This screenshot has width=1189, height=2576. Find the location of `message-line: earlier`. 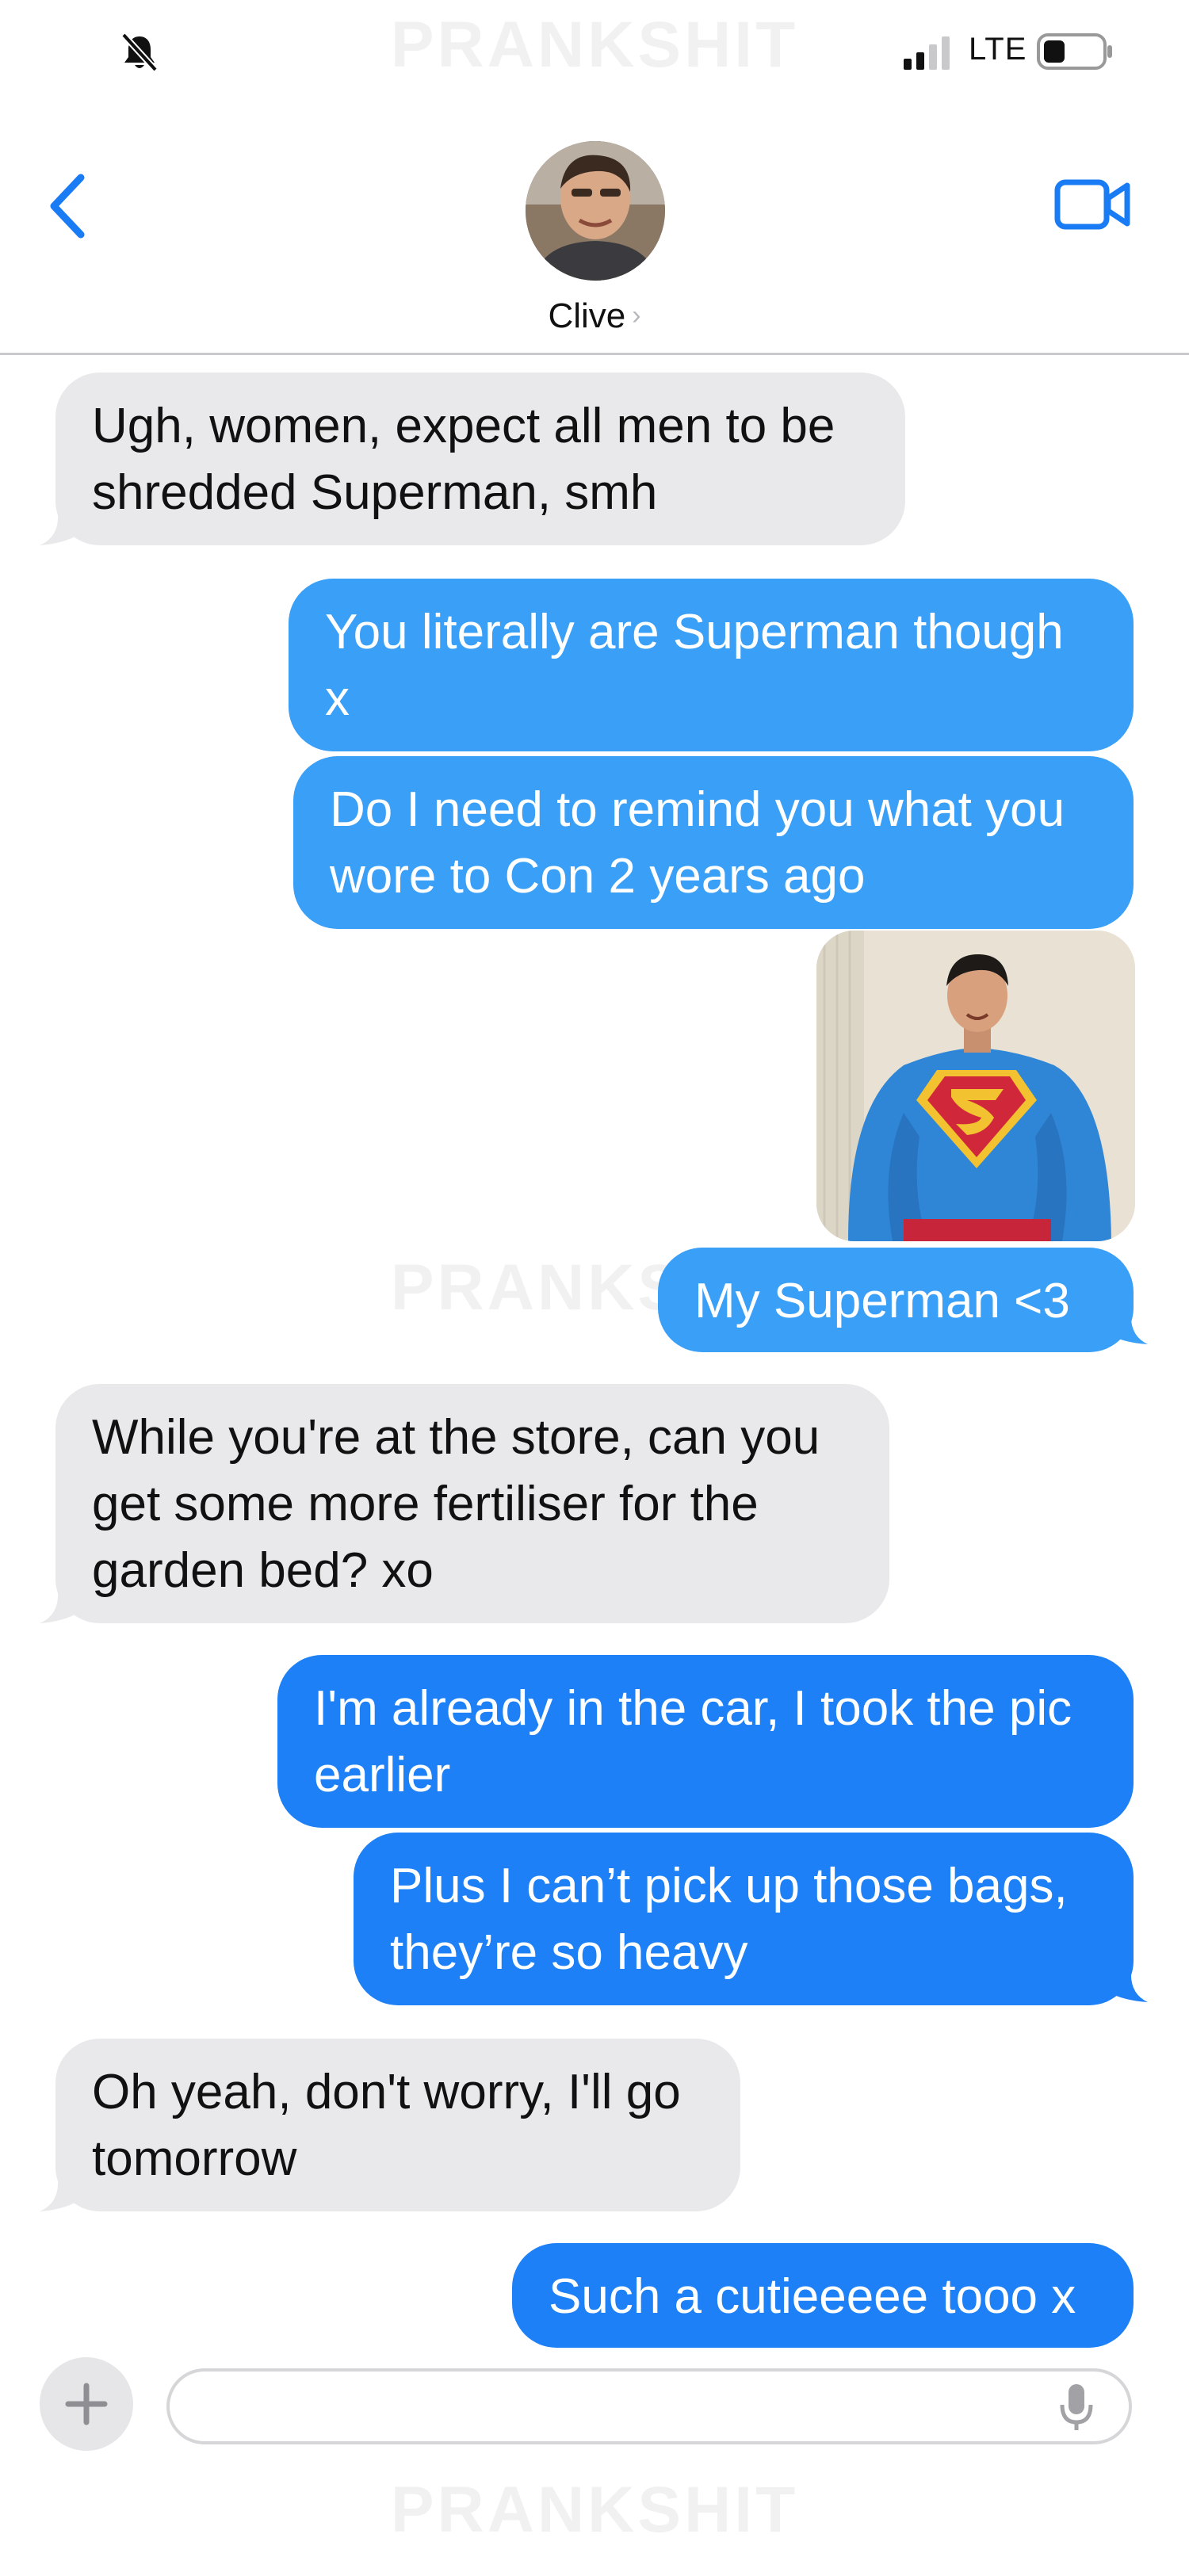

message-line: earlier is located at coordinates (382, 1775).